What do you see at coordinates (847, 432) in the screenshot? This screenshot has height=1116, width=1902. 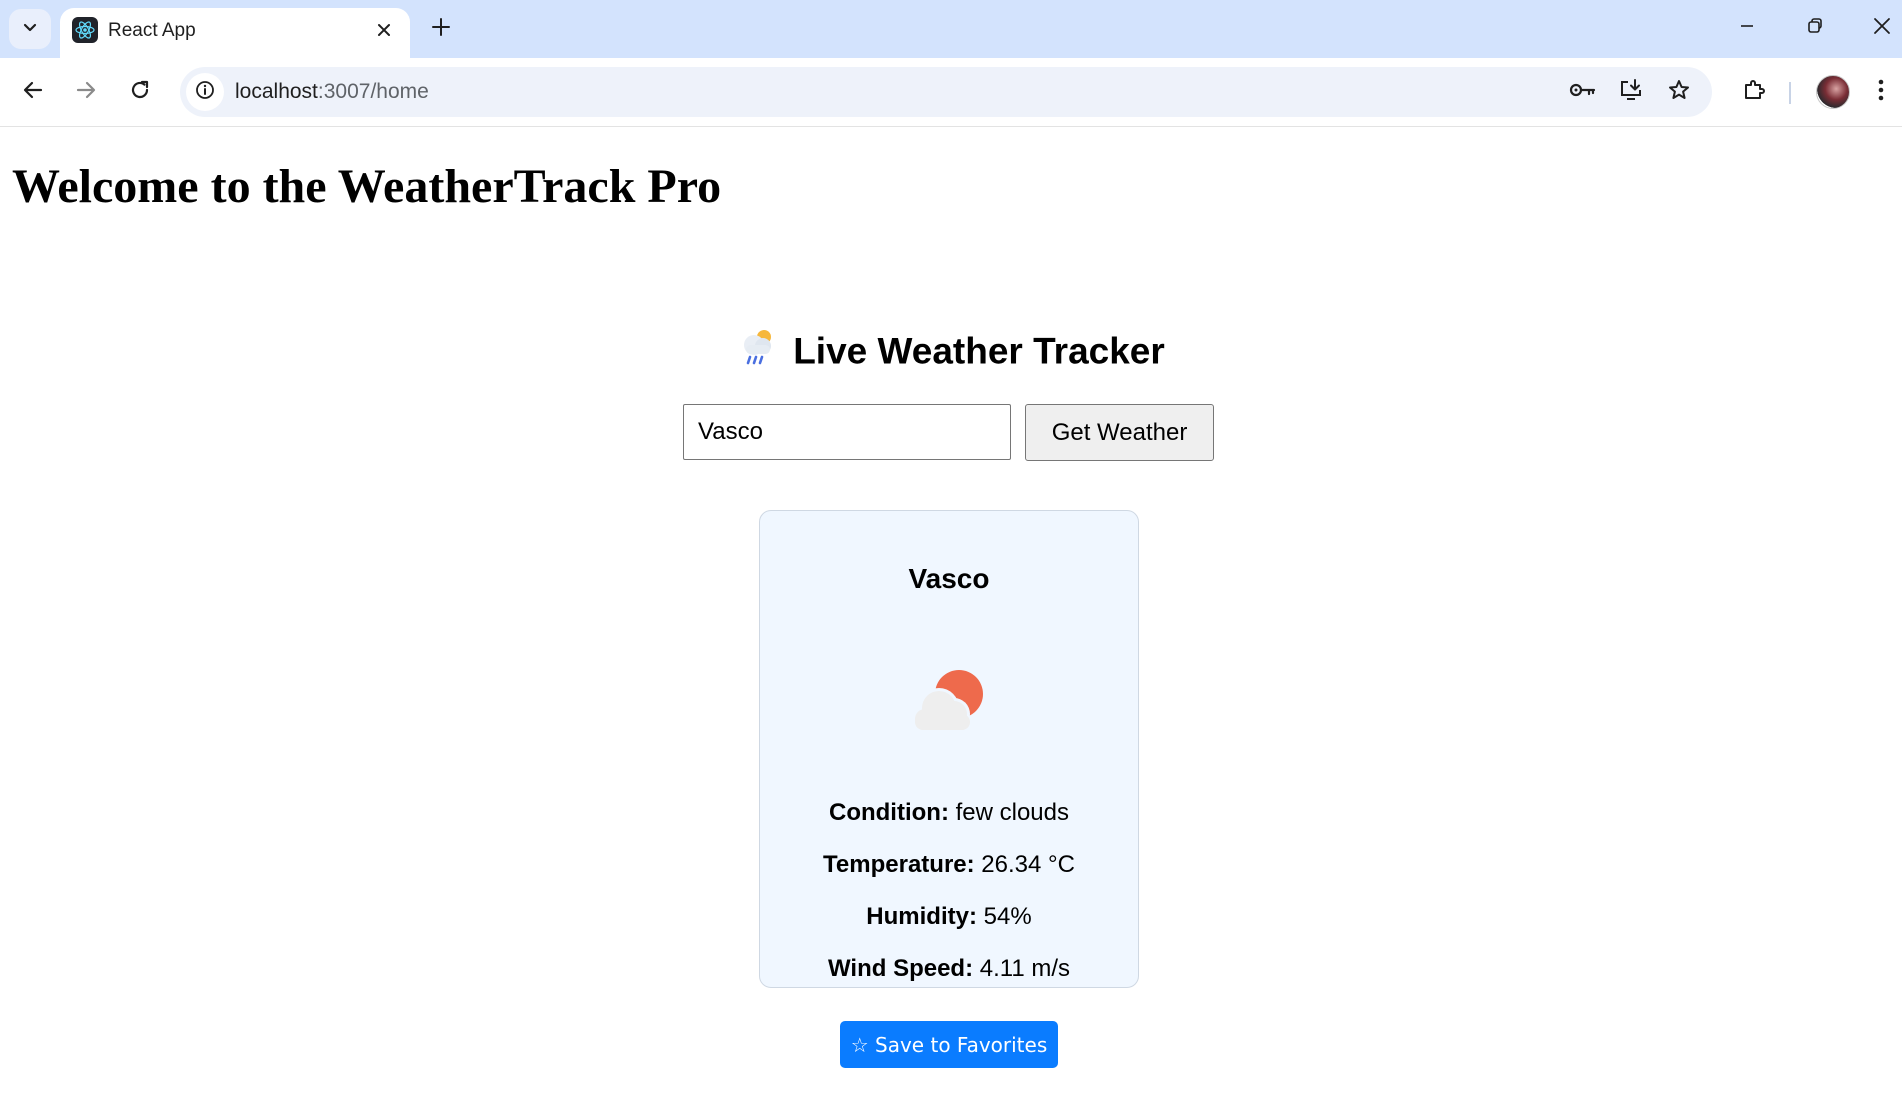 I see `city-search-input` at bounding box center [847, 432].